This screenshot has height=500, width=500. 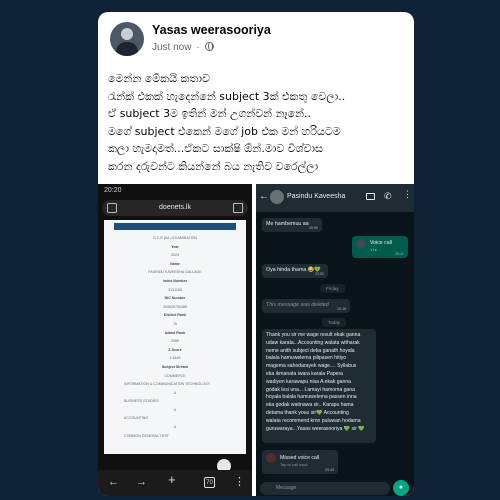 I want to click on deleted-message-bubble: This message was deleted 20:18, so click(x=306, y=306).